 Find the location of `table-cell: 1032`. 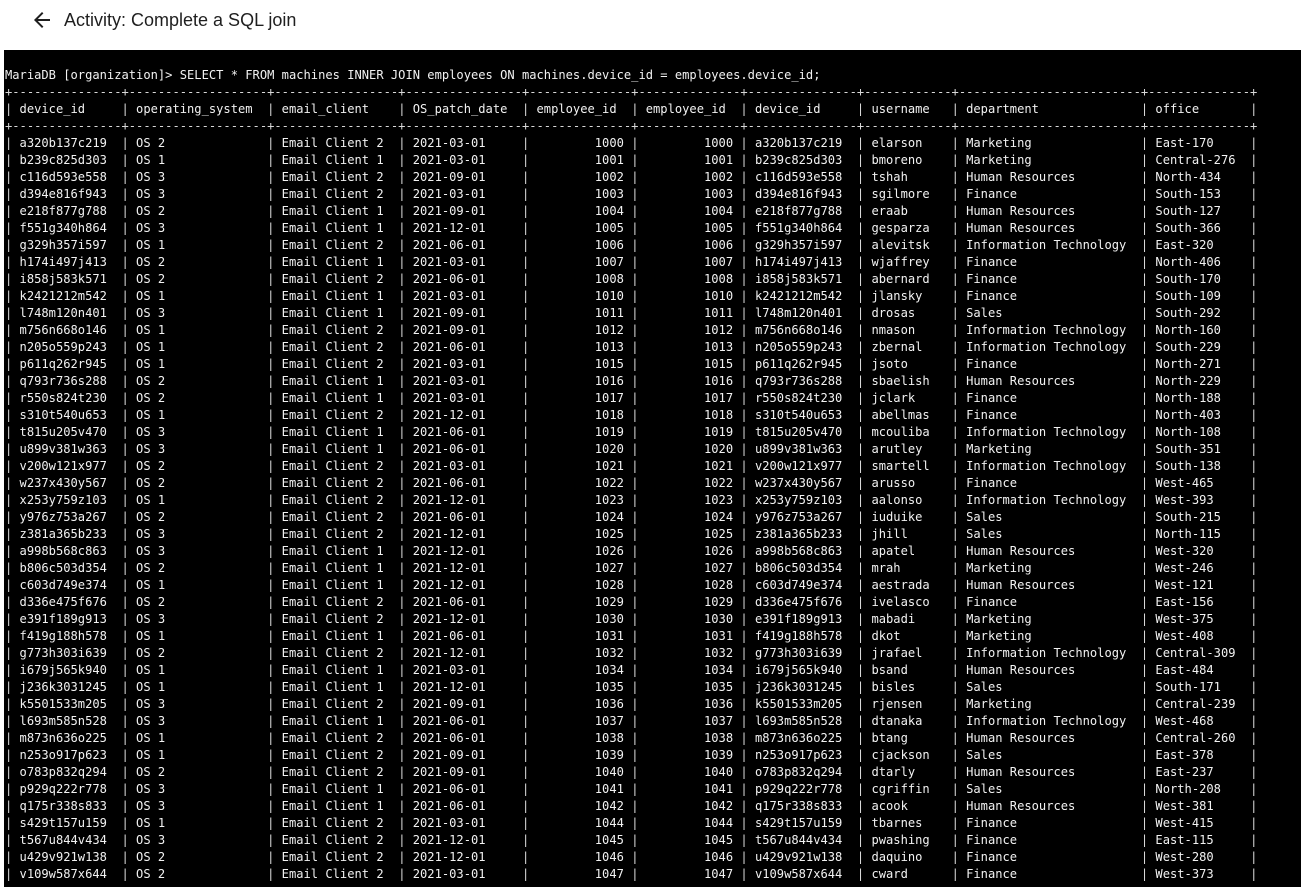

table-cell: 1032 is located at coordinates (689, 653).